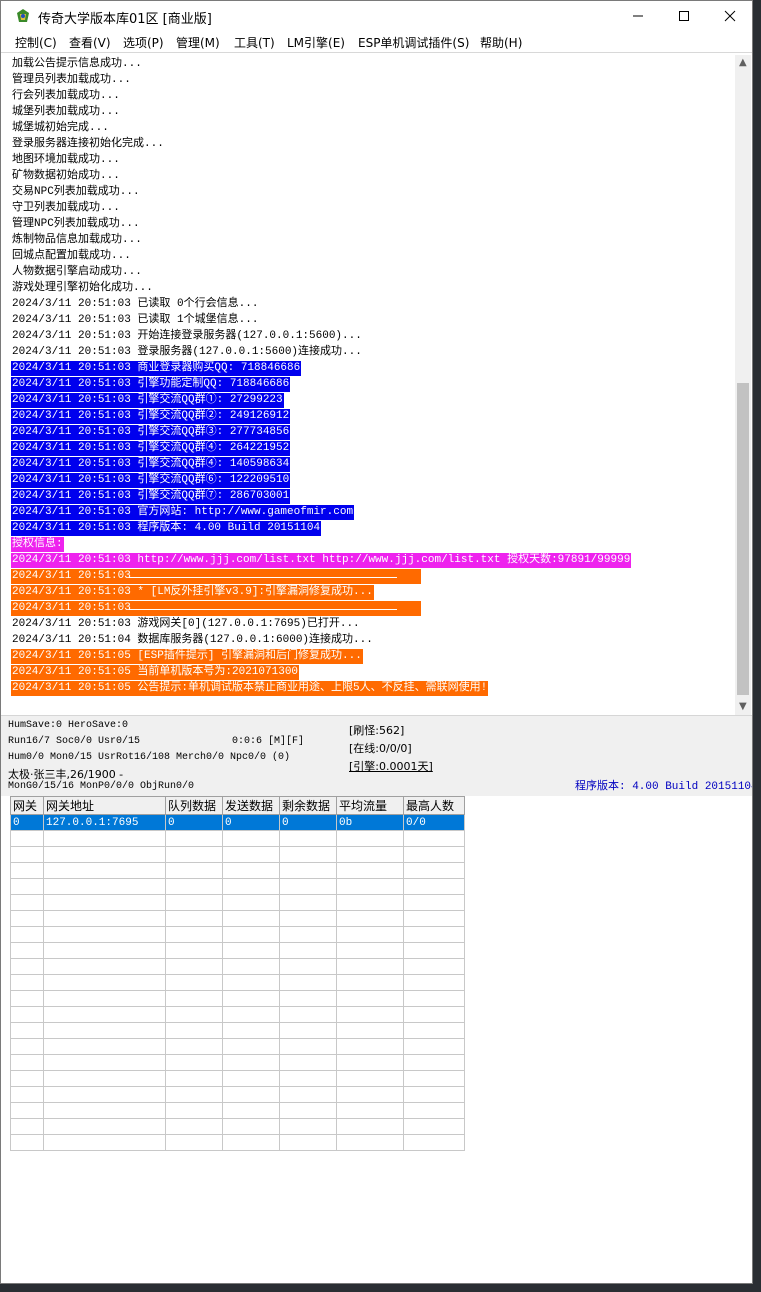 The image size is (761, 1292). Describe the element at coordinates (638, 16) in the screenshot. I see `minimize-button` at that location.